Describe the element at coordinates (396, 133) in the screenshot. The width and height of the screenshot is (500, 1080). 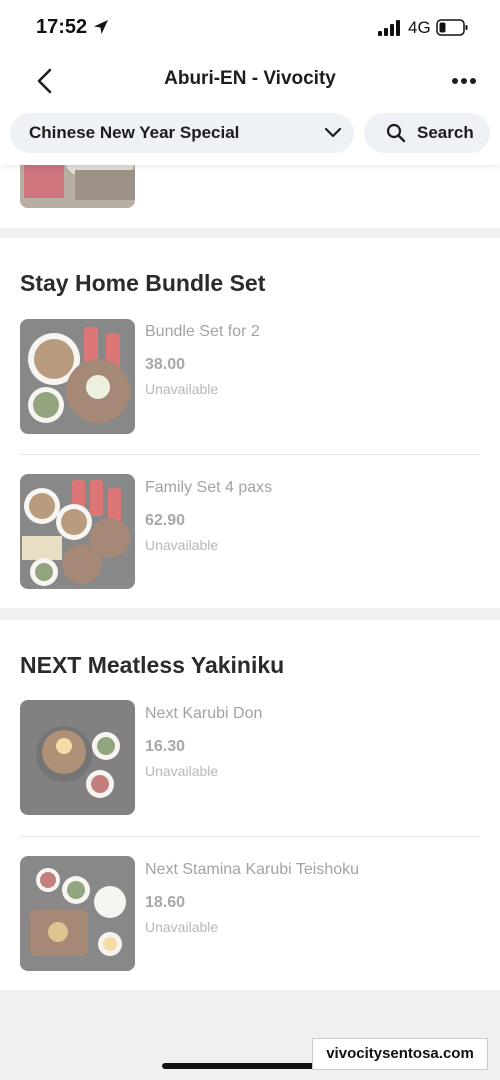
I see `search-icon` at that location.